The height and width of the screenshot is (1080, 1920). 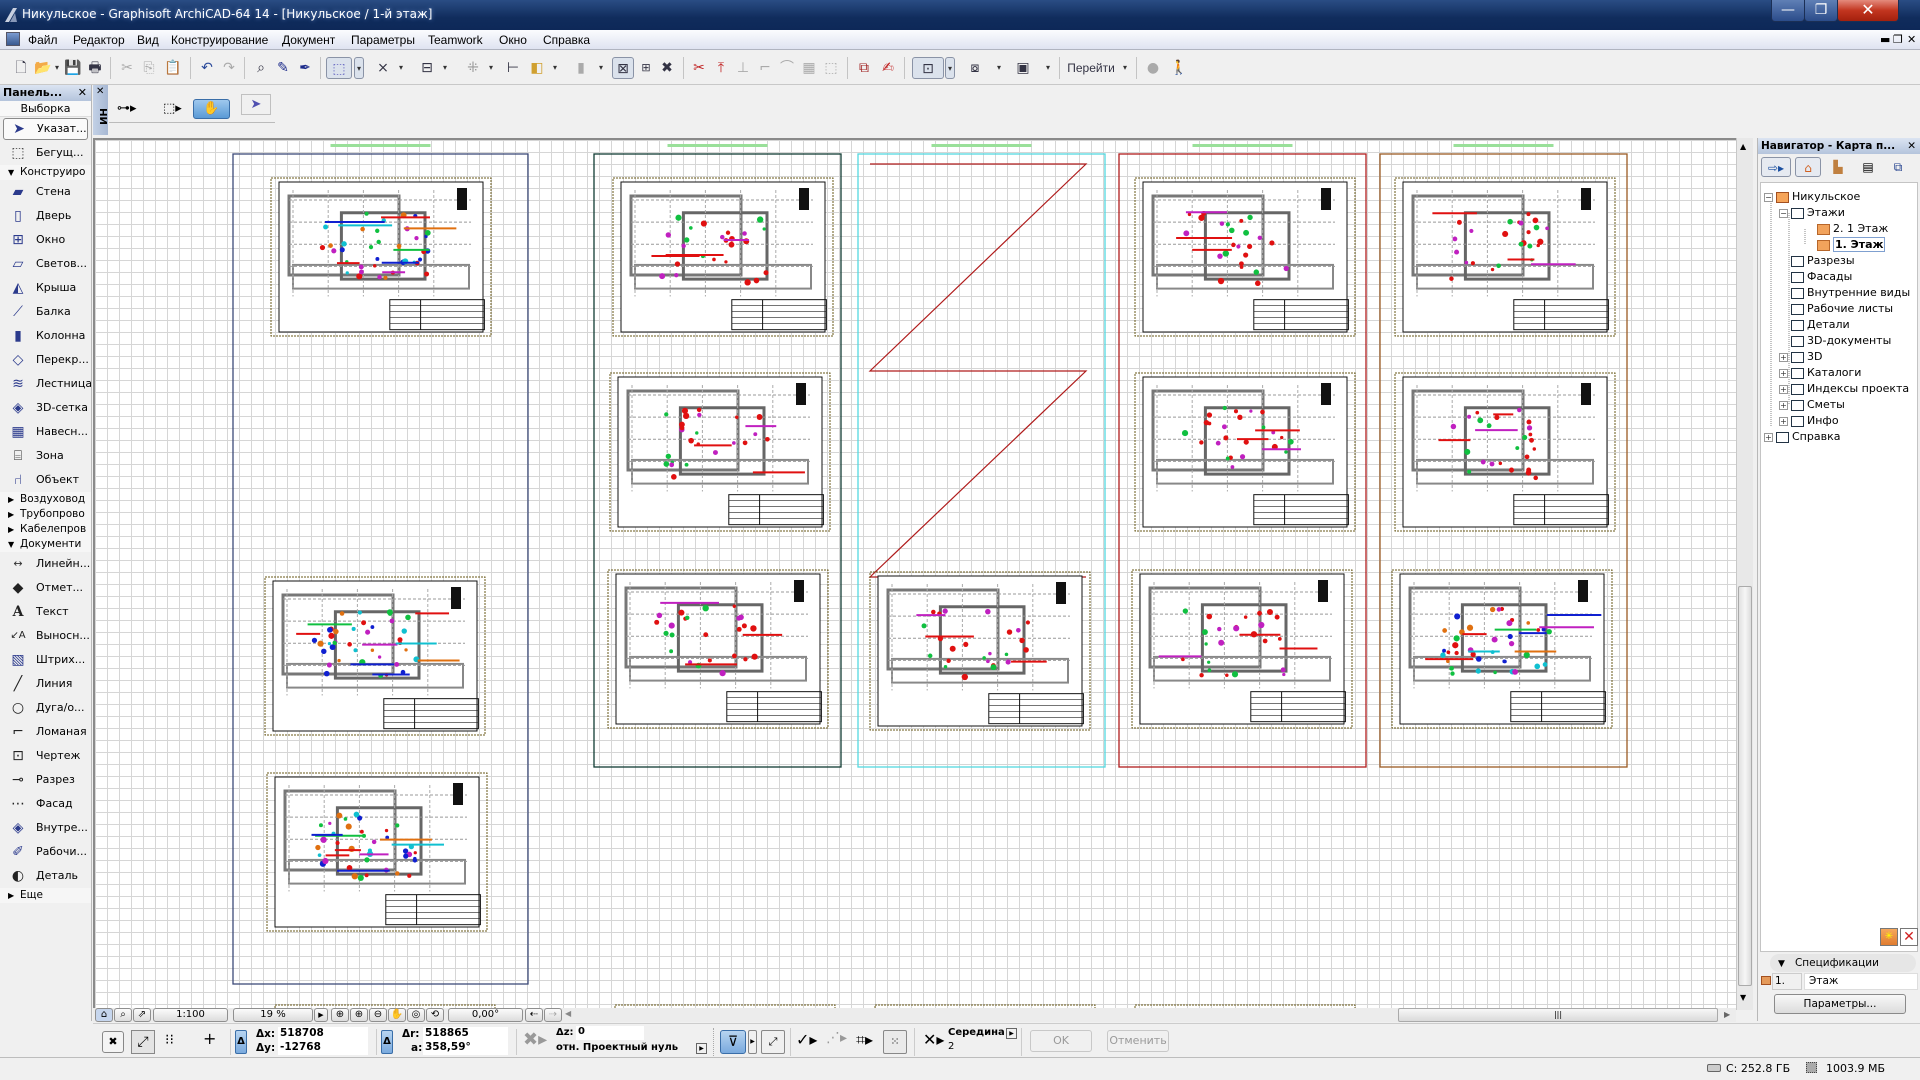 What do you see at coordinates (323, 1034) in the screenshot?
I see `dx-field: 518708` at bounding box center [323, 1034].